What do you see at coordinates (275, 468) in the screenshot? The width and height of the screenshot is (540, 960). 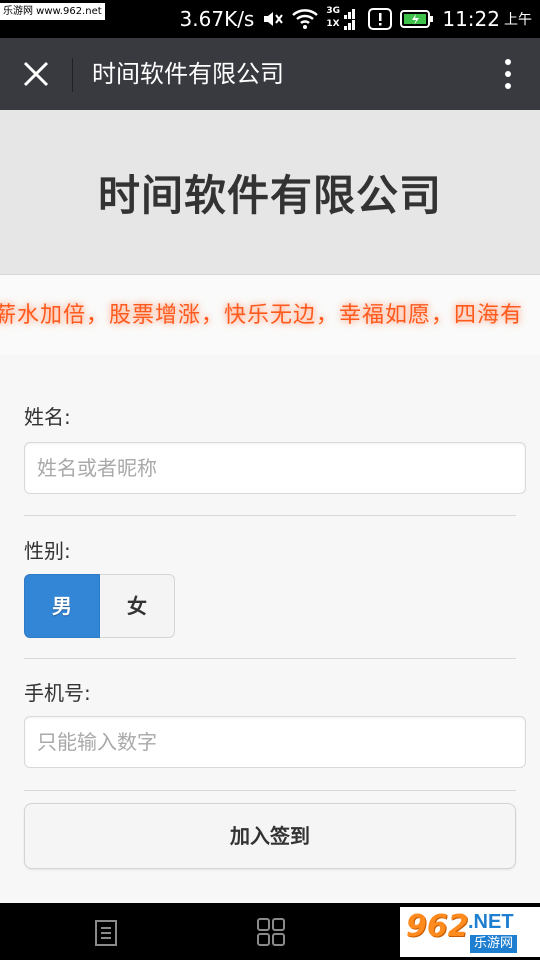 I see `name-input: 姓名或者昵称` at bounding box center [275, 468].